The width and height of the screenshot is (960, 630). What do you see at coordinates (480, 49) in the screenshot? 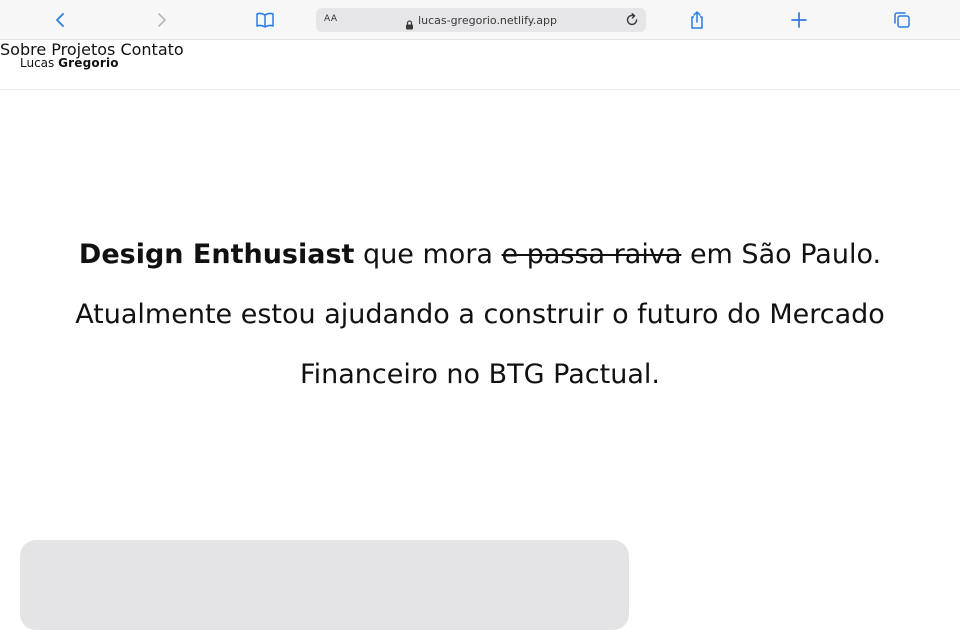
I see `main-nav: Sobre Projetos Contato` at bounding box center [480, 49].